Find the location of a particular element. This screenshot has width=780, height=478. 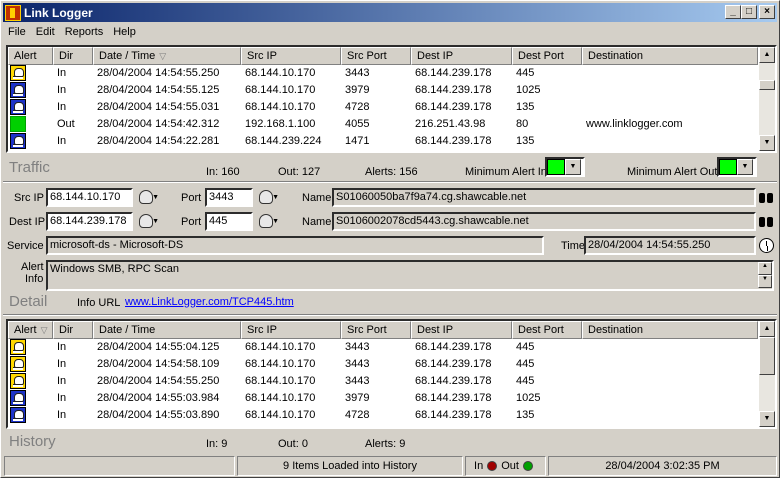

minimize-button: _ is located at coordinates (733, 12).